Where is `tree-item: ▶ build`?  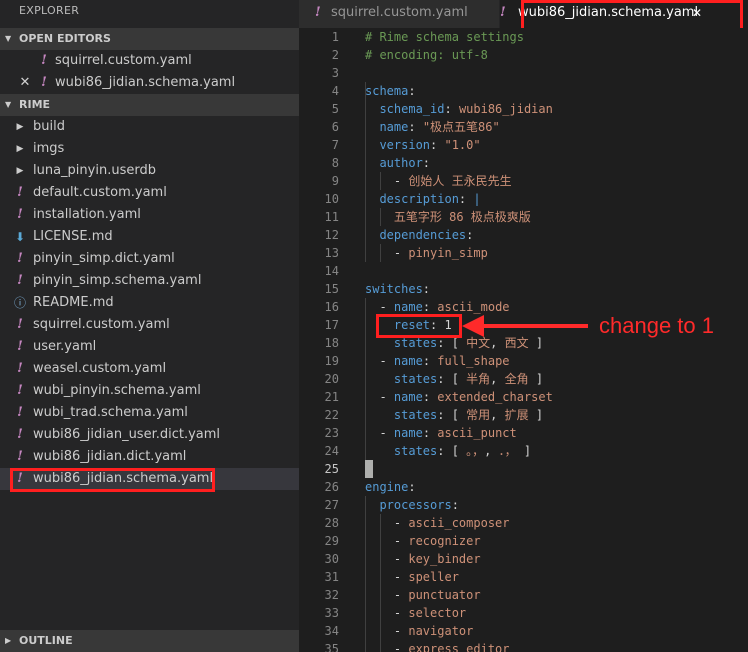 tree-item: ▶ build is located at coordinates (149, 127).